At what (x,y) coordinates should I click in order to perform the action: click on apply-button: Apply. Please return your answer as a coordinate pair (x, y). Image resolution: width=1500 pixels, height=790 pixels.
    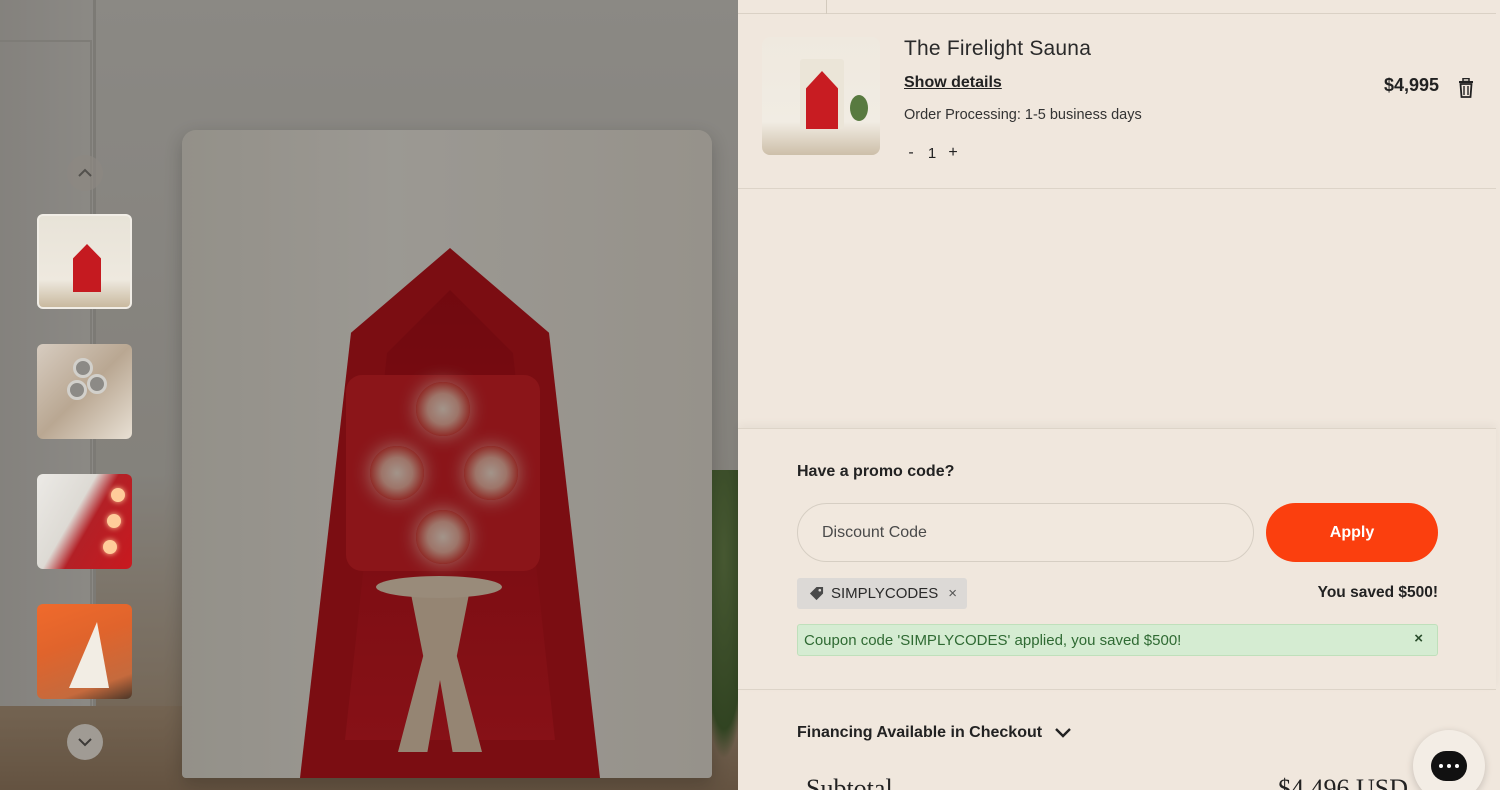
    Looking at the image, I should click on (1352, 532).